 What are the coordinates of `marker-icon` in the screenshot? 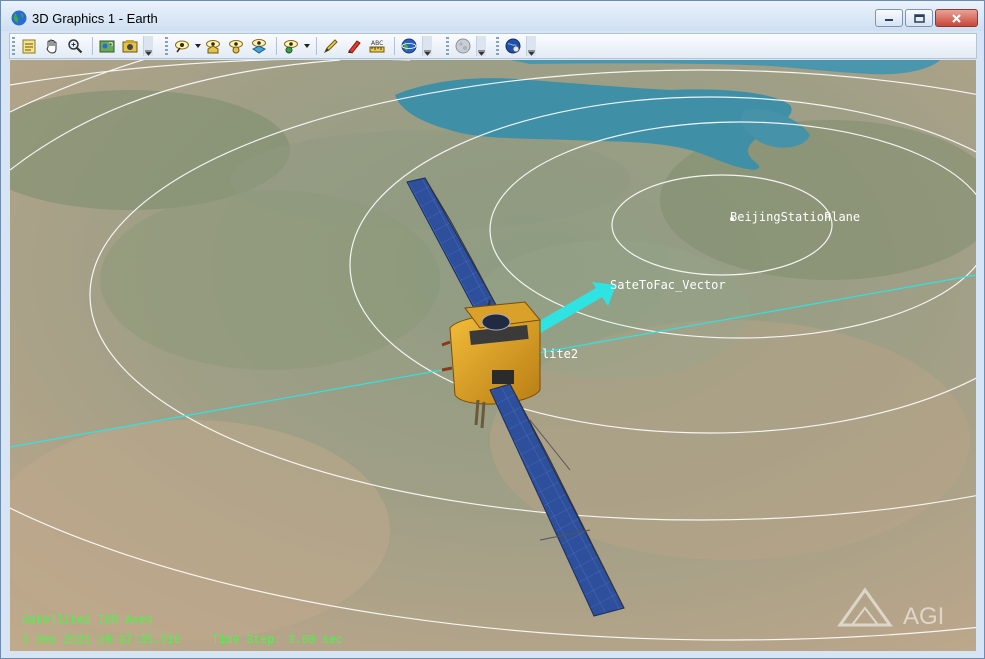 It's located at (354, 46).